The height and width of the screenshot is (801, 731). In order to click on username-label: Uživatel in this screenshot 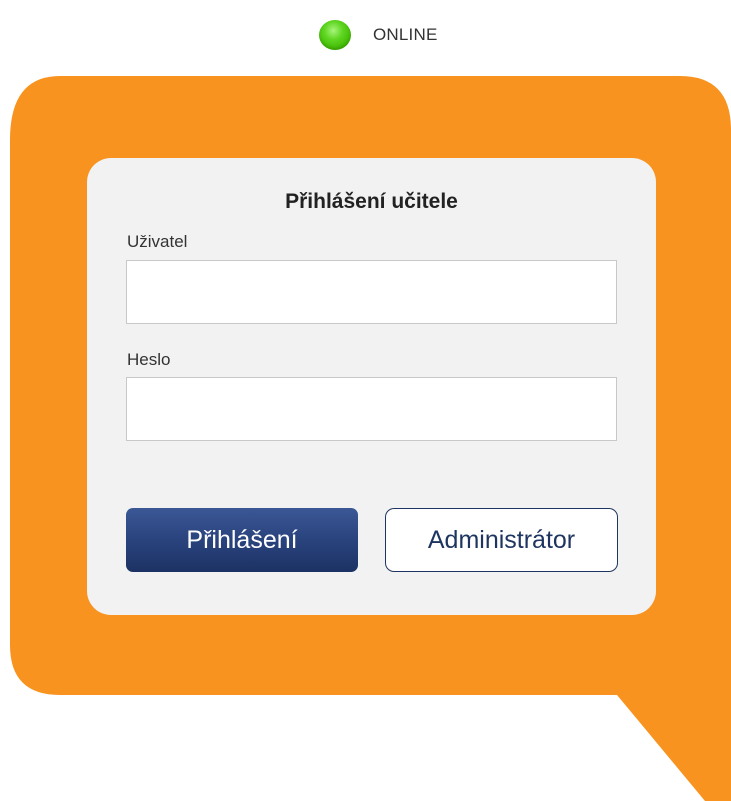, I will do `click(157, 241)`.